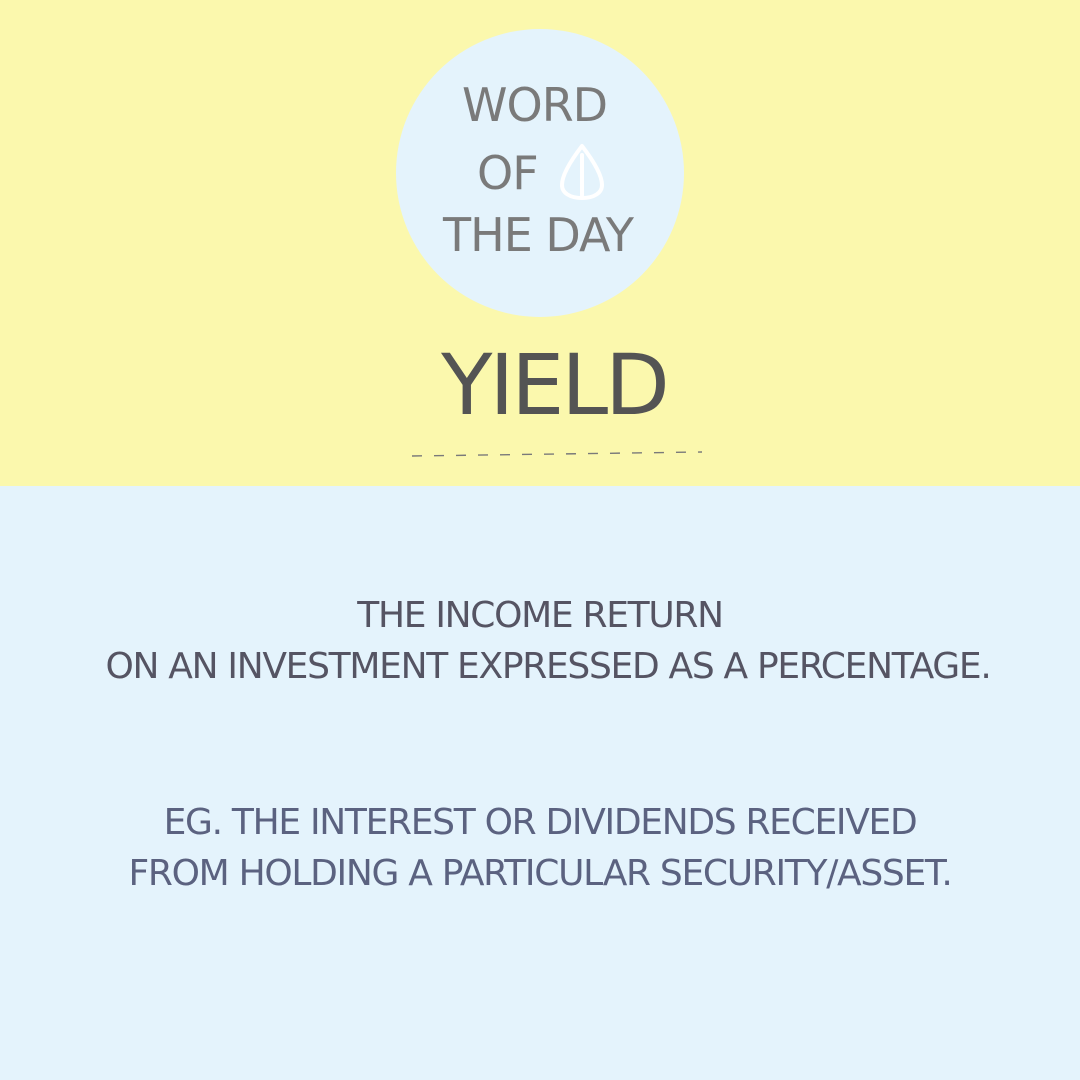 This screenshot has height=1080, width=1080. What do you see at coordinates (582, 172) in the screenshot?
I see `leaf-drop-icon` at bounding box center [582, 172].